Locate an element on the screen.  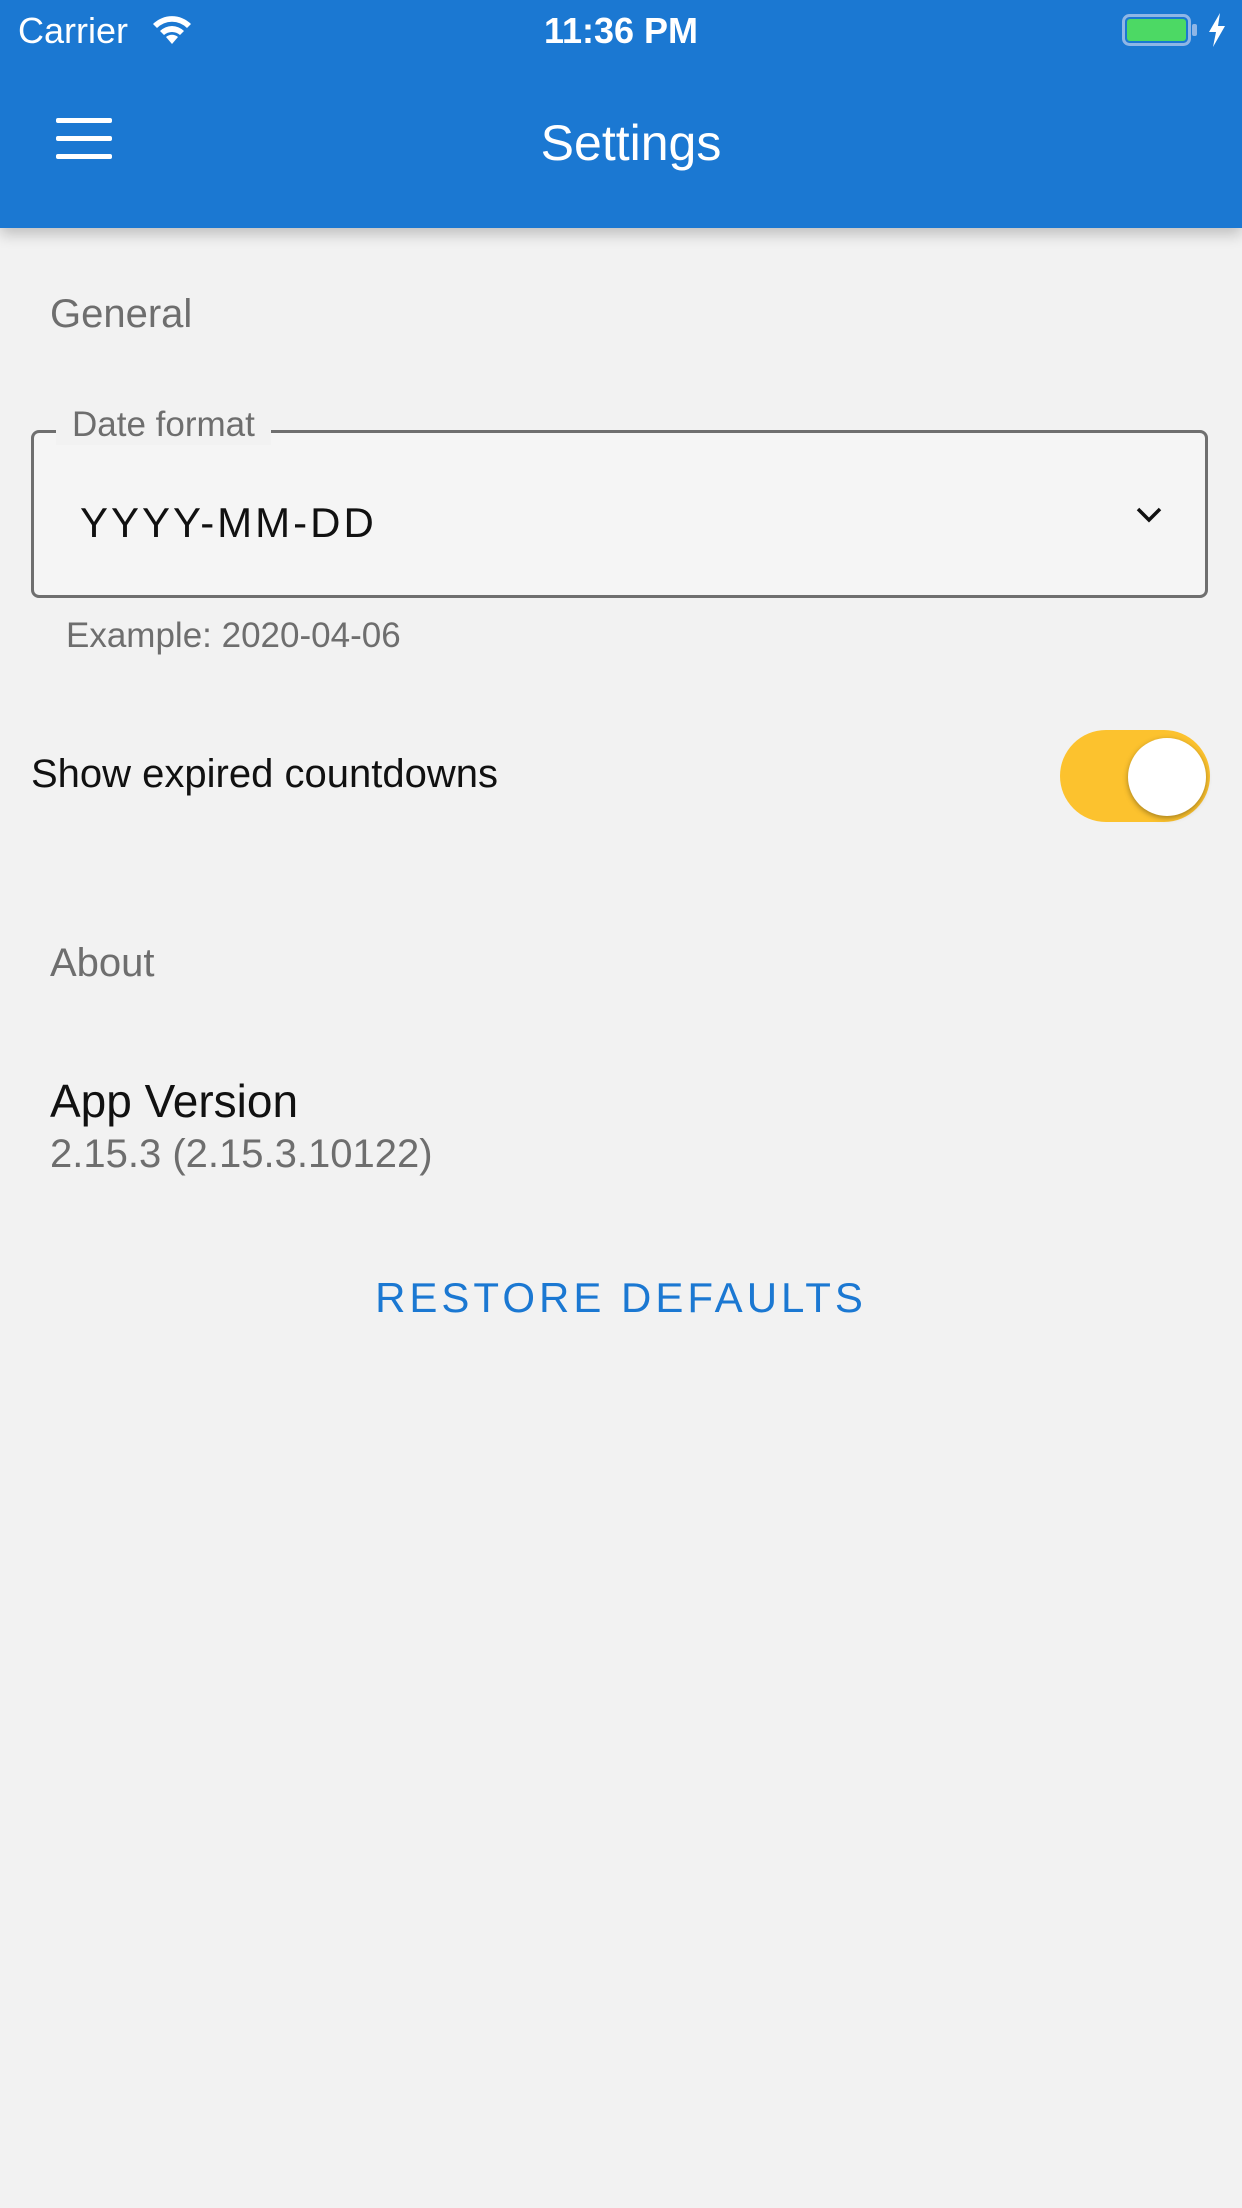
date-format-helper: Example: 2020-04-06 is located at coordinates (233, 635).